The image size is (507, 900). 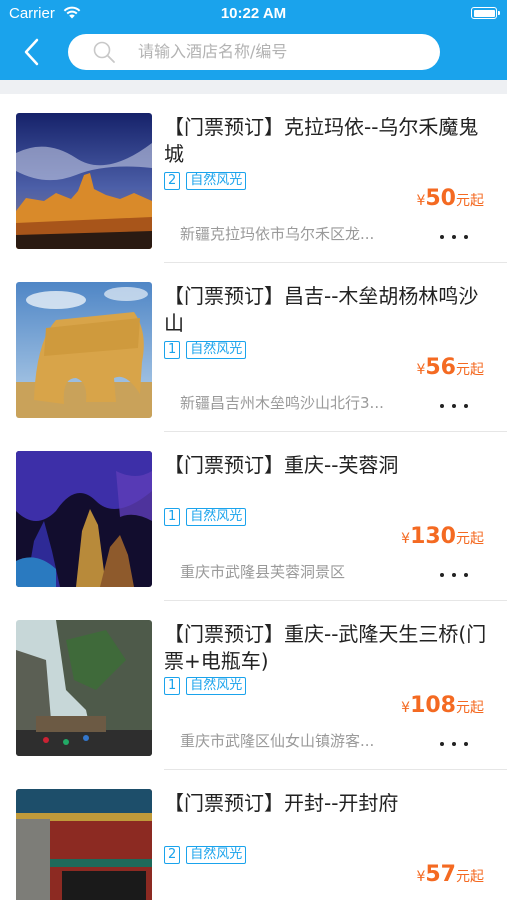 I want to click on clock-time: 10:22 AM, so click(x=253, y=13).